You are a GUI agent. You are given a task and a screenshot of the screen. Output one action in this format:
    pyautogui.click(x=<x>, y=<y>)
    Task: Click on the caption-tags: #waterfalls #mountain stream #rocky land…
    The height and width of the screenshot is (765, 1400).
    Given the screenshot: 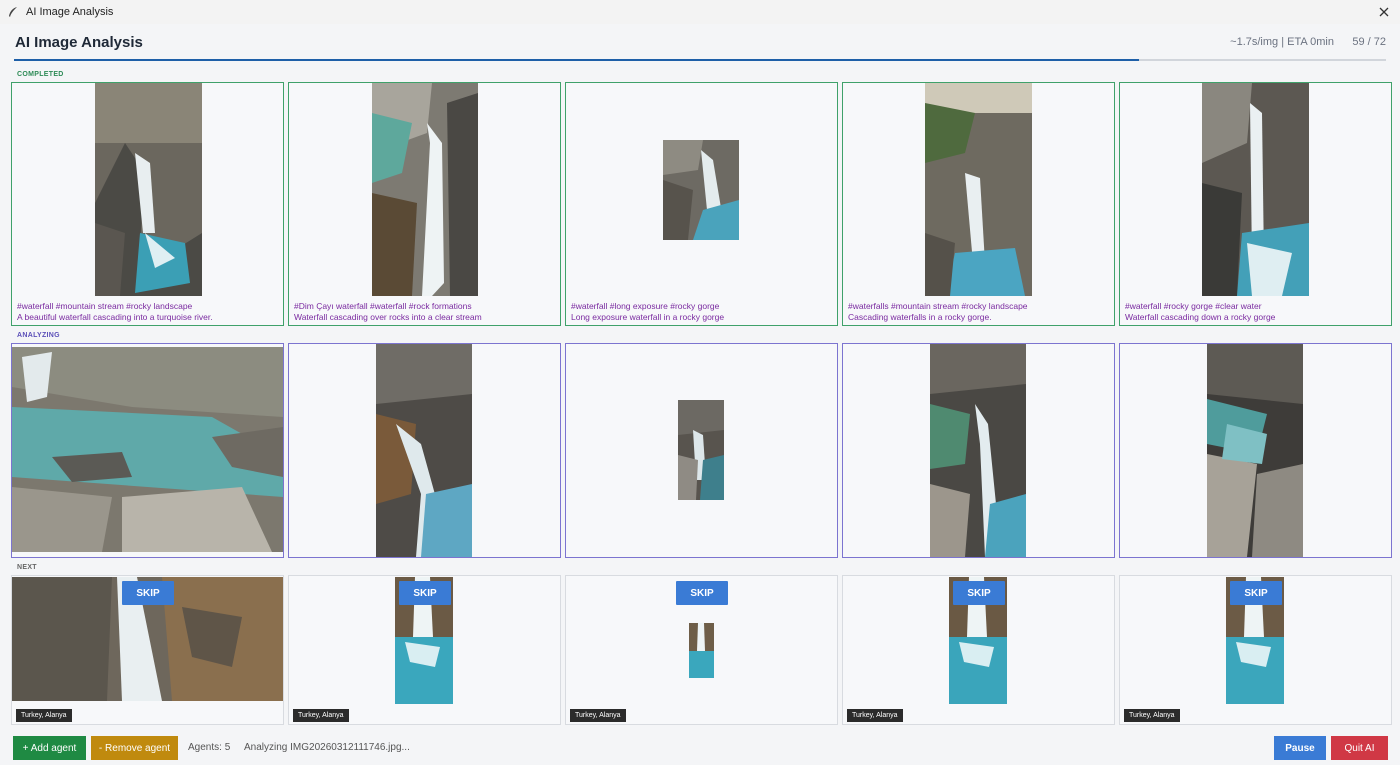 What is the action you would take?
    pyautogui.click(x=938, y=306)
    